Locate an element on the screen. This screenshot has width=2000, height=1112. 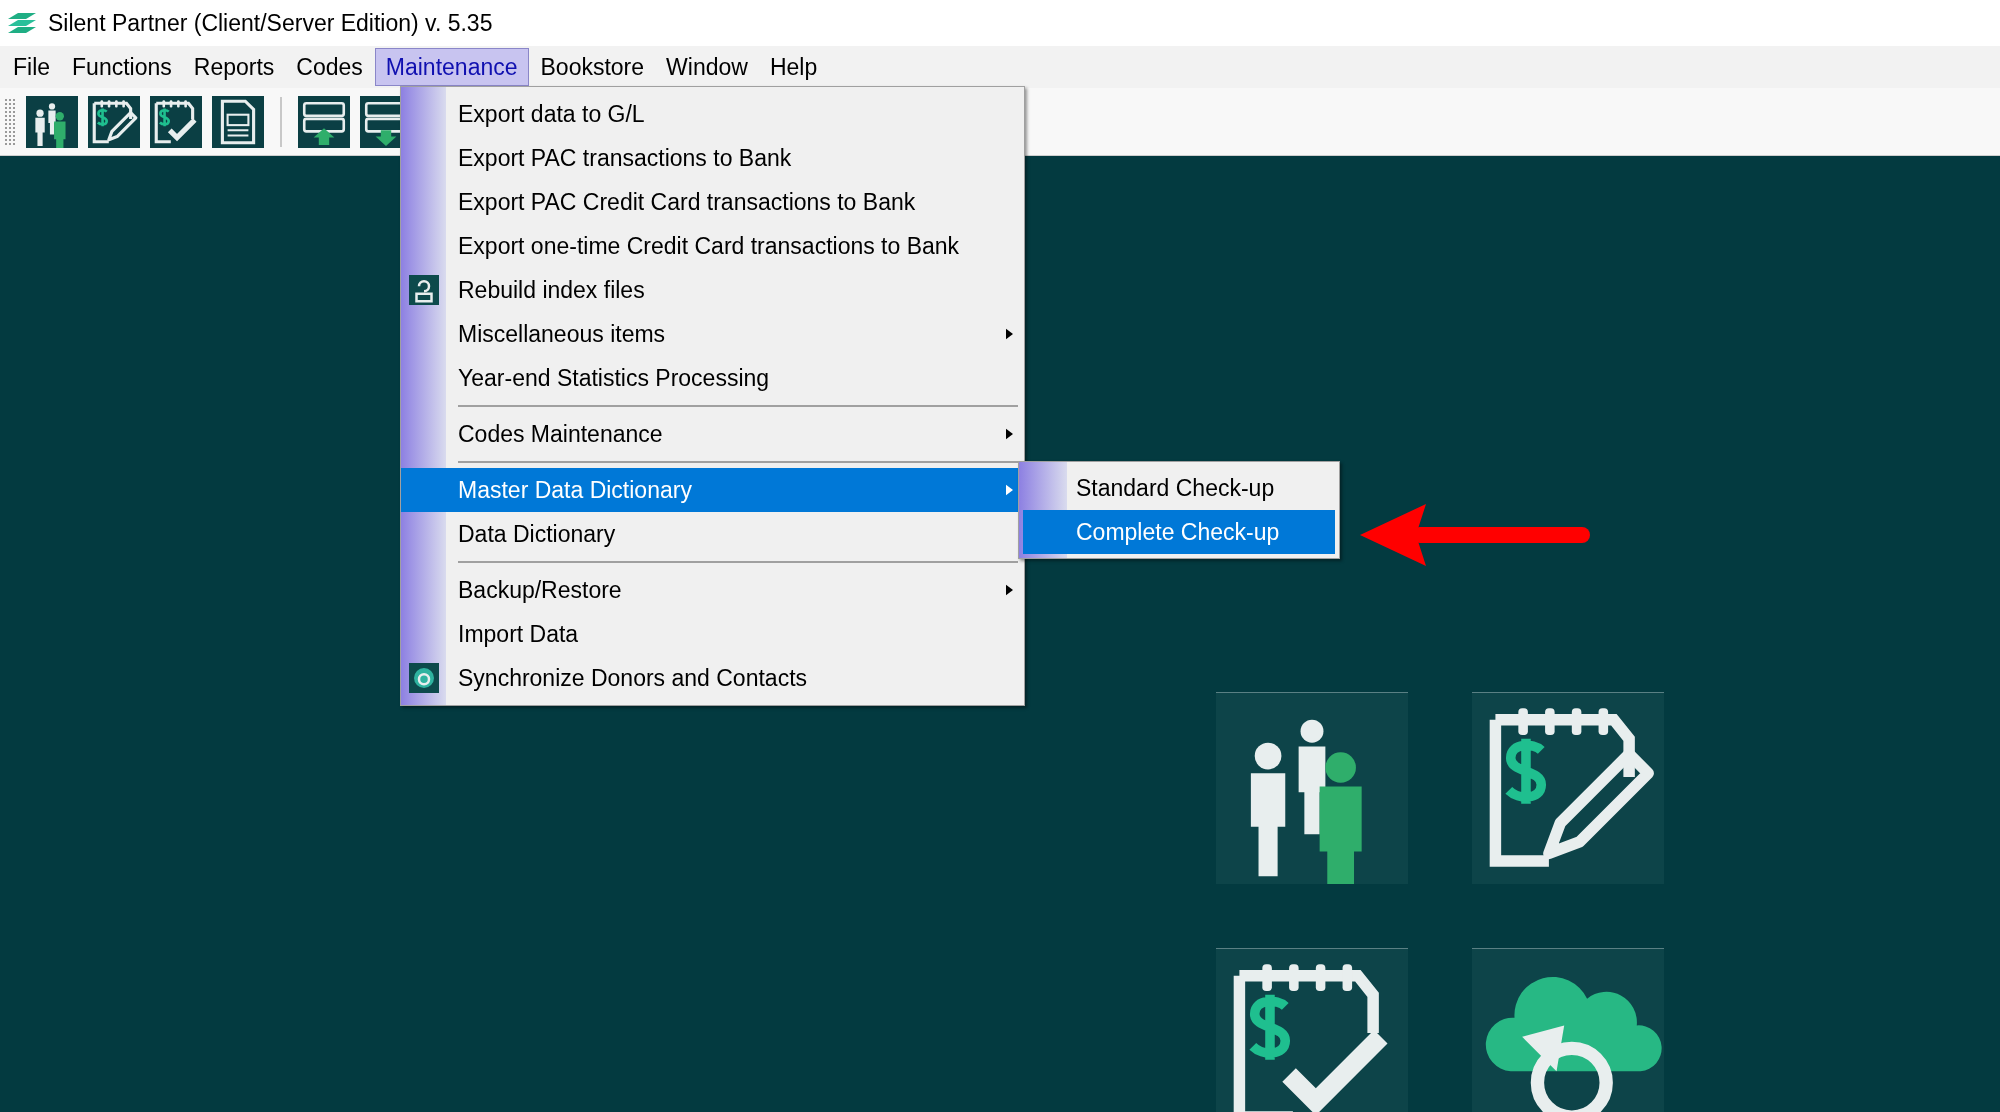
app-logo-icon is located at coordinates (22, 23).